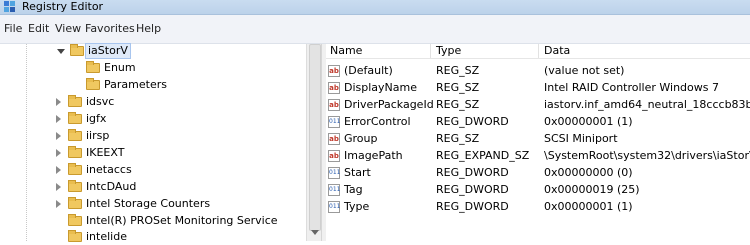  I want to click on tree-item-label: iirsp, so click(98, 135).